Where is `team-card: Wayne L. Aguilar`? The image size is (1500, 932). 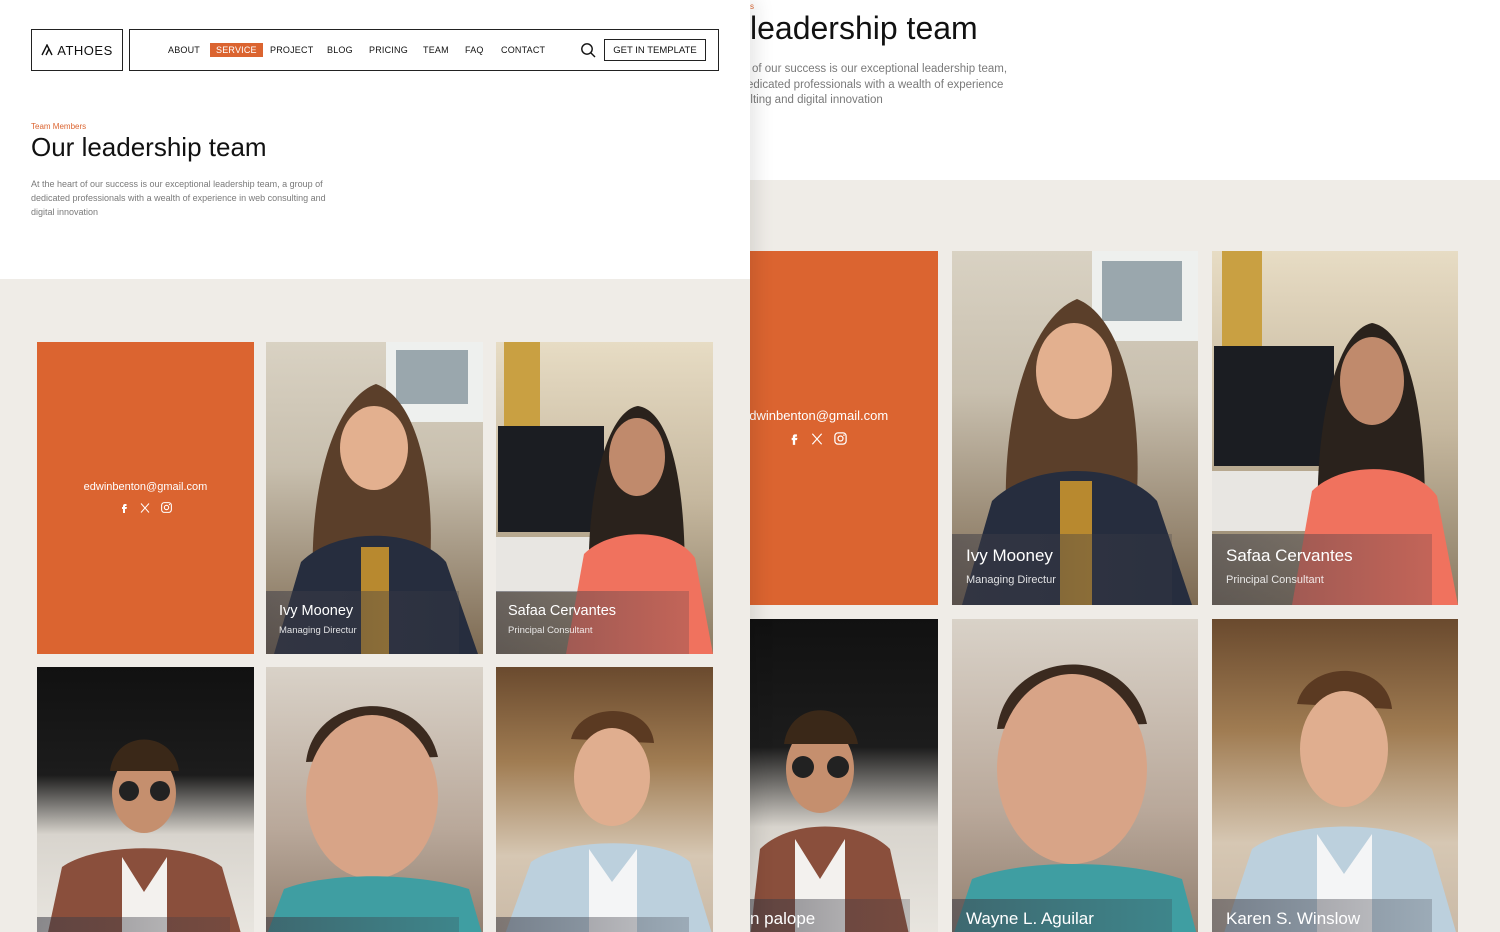
team-card: Wayne L. Aguilar is located at coordinates (1075, 775).